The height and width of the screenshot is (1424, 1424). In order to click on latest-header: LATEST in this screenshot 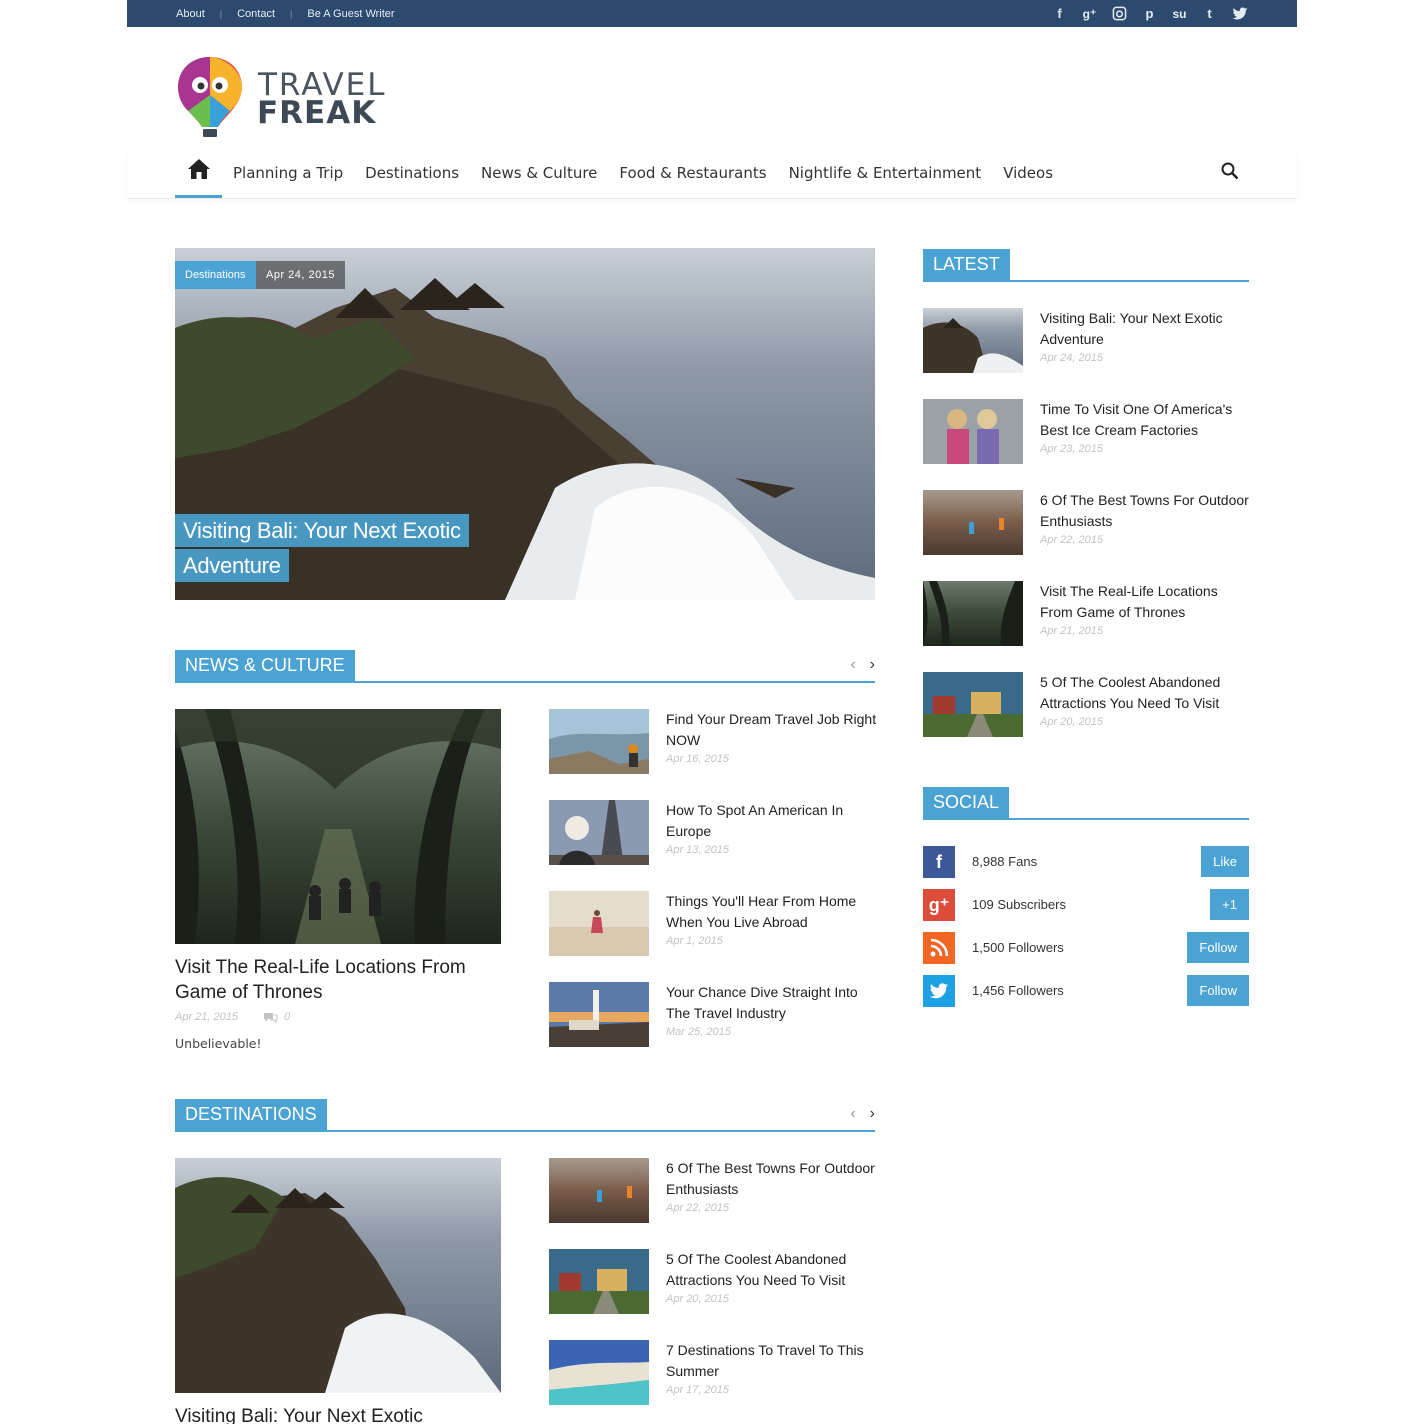, I will do `click(1086, 265)`.